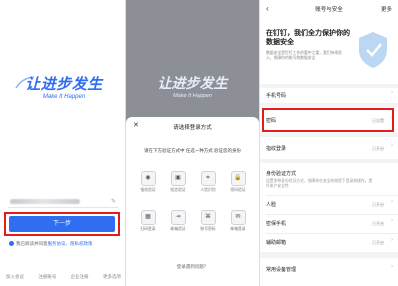  Describe the element at coordinates (208, 190) in the screenshot. I see `option-label: 人脸识别` at that location.